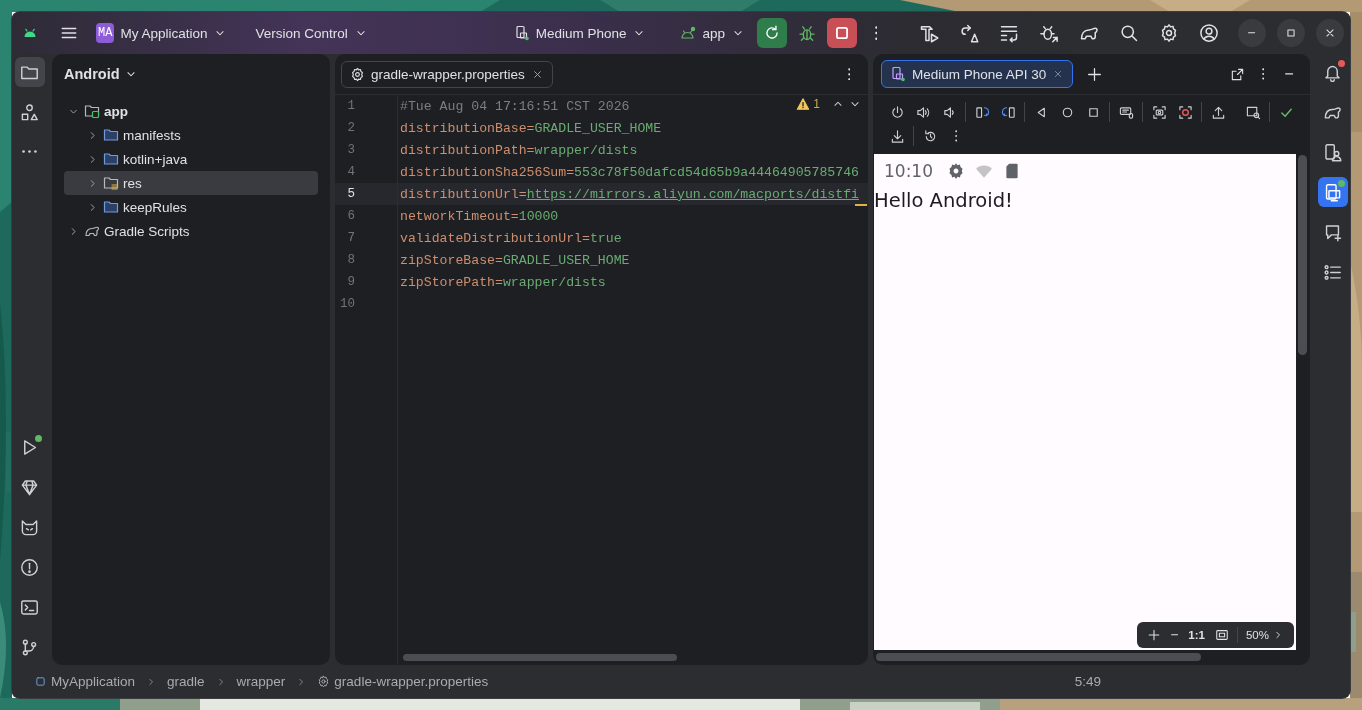 The image size is (1362, 710). I want to click on maximize-button, so click(1291, 33).